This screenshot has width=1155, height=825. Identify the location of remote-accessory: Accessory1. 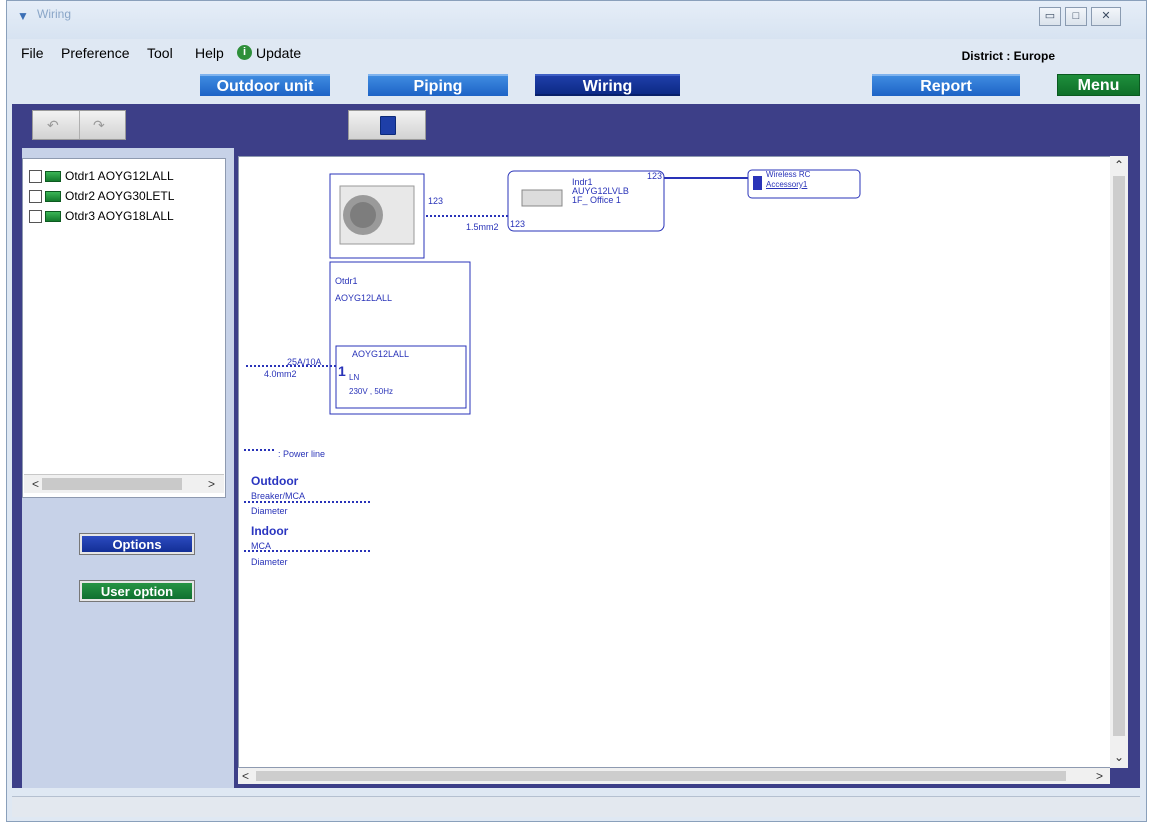
(787, 184).